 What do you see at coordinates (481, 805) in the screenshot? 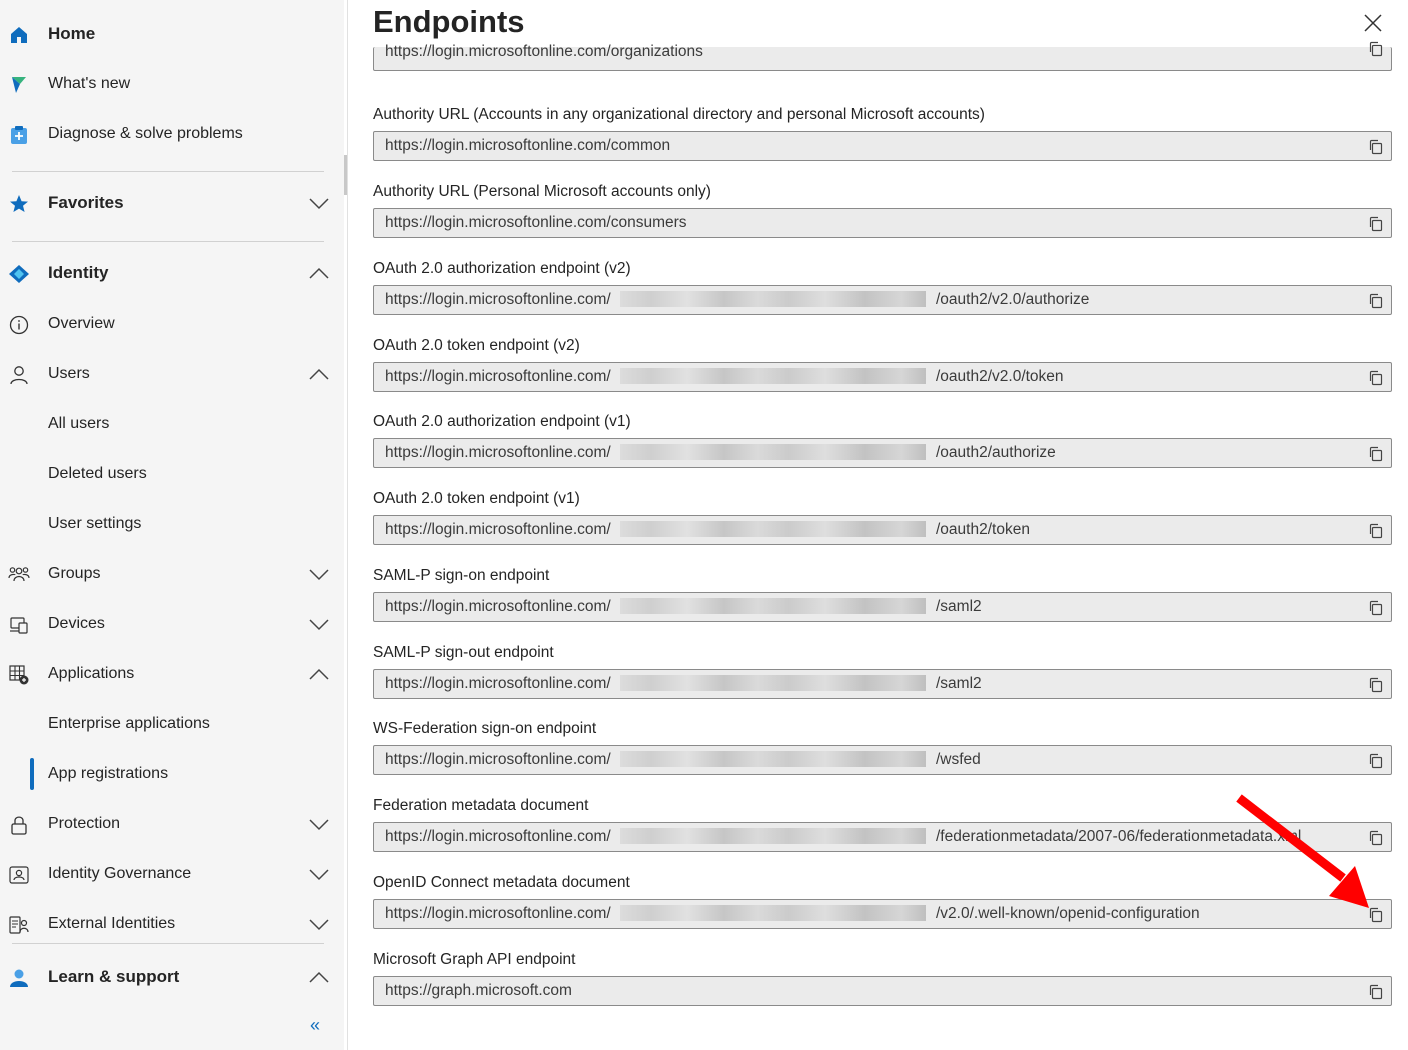
I see `endpoint-label: Federation metadata document` at bounding box center [481, 805].